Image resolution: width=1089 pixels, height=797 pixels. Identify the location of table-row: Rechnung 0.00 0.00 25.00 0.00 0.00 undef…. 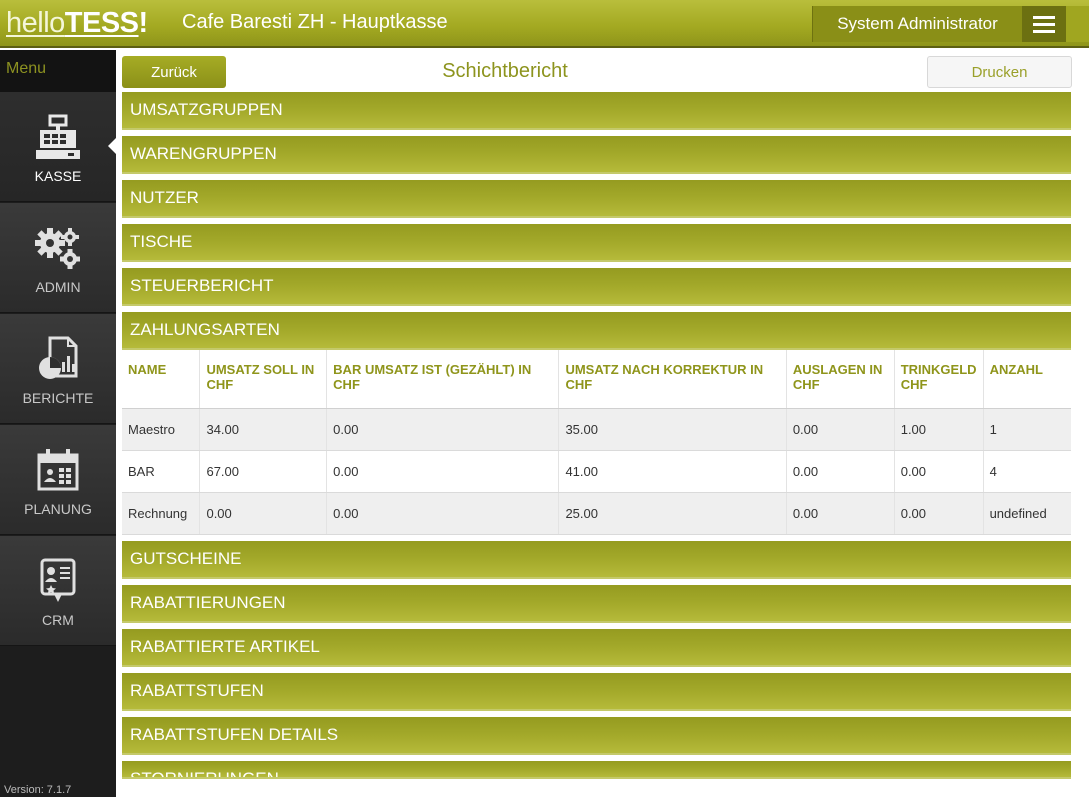
(596, 513).